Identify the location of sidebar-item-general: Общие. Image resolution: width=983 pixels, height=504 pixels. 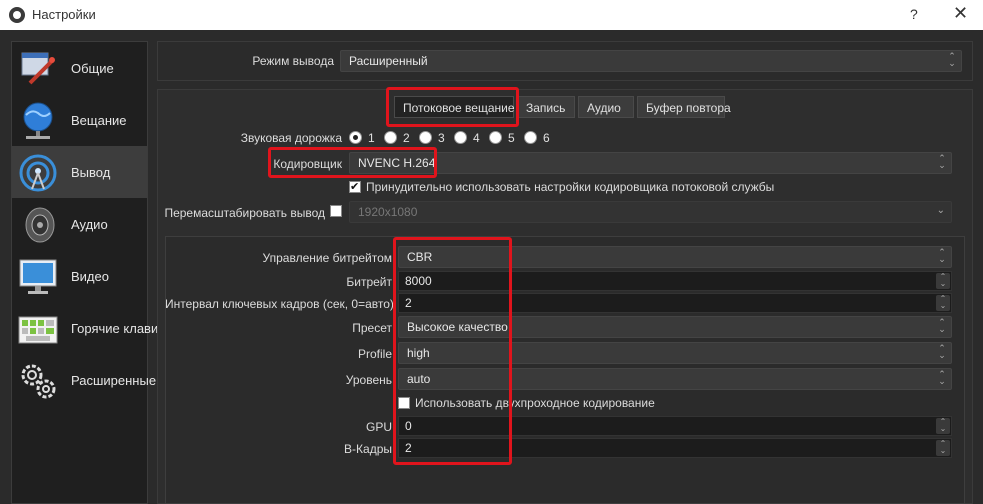
(79, 68).